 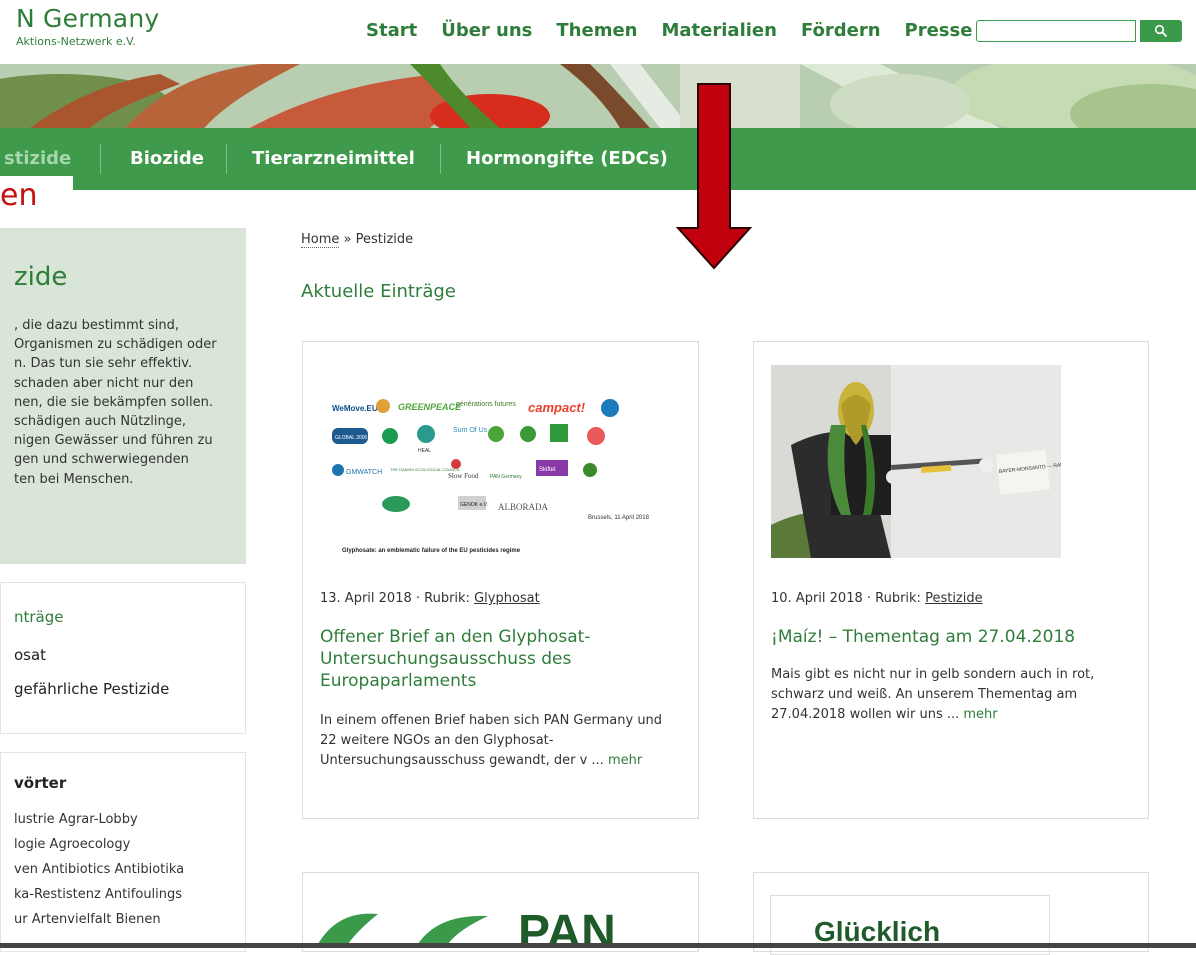 What do you see at coordinates (76, 41) in the screenshot?
I see `logo-subtitle: Aktions-Netzwerk e.V.` at bounding box center [76, 41].